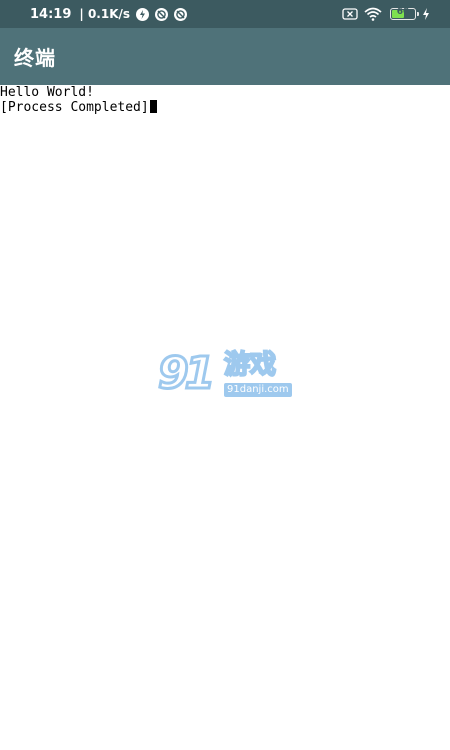 The height and width of the screenshot is (750, 450). What do you see at coordinates (225, 56) in the screenshot?
I see `app-bar: 终端` at bounding box center [225, 56].